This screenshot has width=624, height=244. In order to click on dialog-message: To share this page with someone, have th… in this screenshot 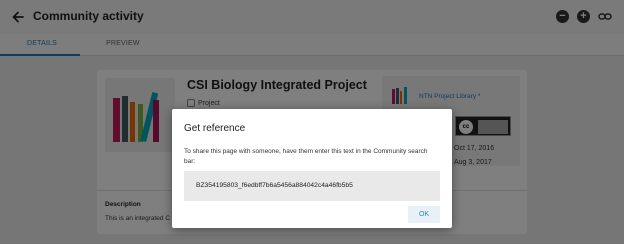, I will do `click(306, 156)`.